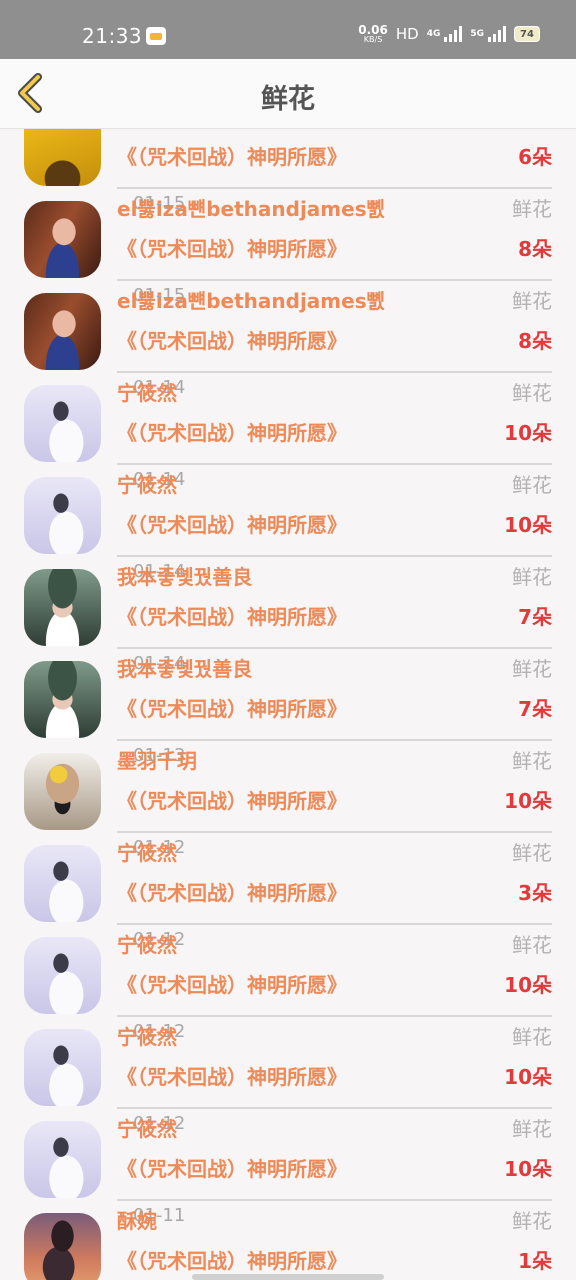 Image resolution: width=576 pixels, height=1280 pixels. I want to click on list-item: 《（咒术回战）神明所愿》 6朵, so click(288, 159).